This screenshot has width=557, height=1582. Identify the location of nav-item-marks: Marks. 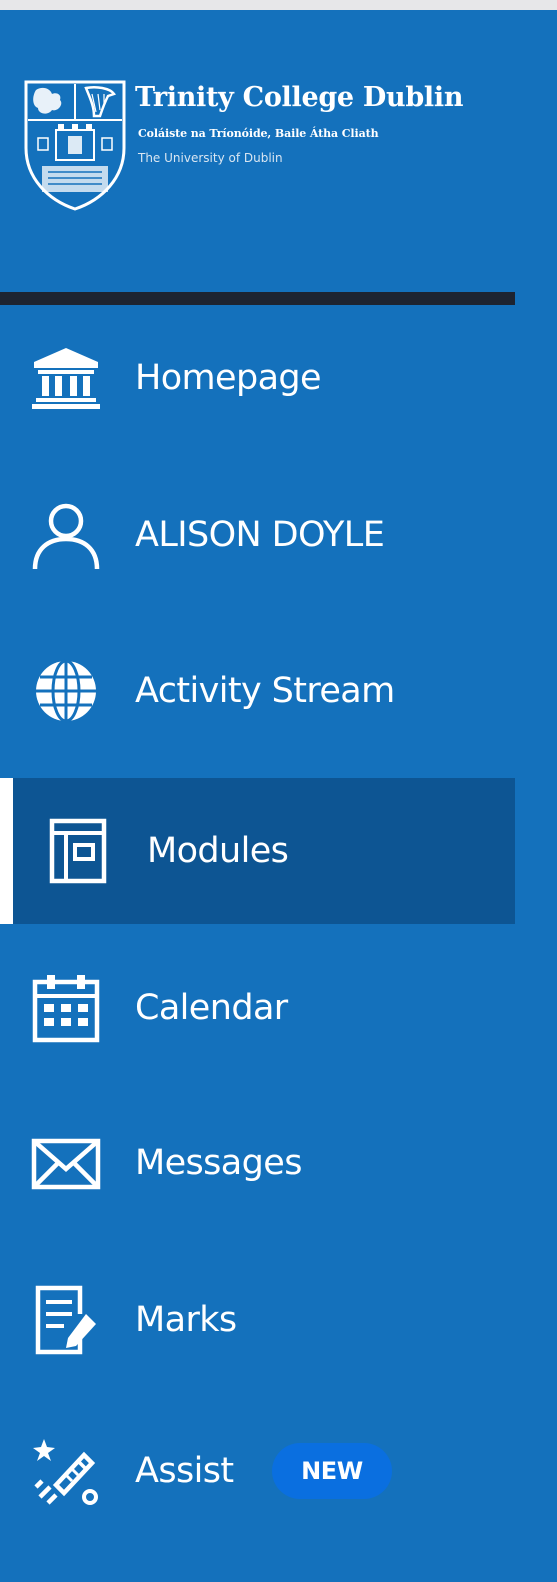
(257, 1320).